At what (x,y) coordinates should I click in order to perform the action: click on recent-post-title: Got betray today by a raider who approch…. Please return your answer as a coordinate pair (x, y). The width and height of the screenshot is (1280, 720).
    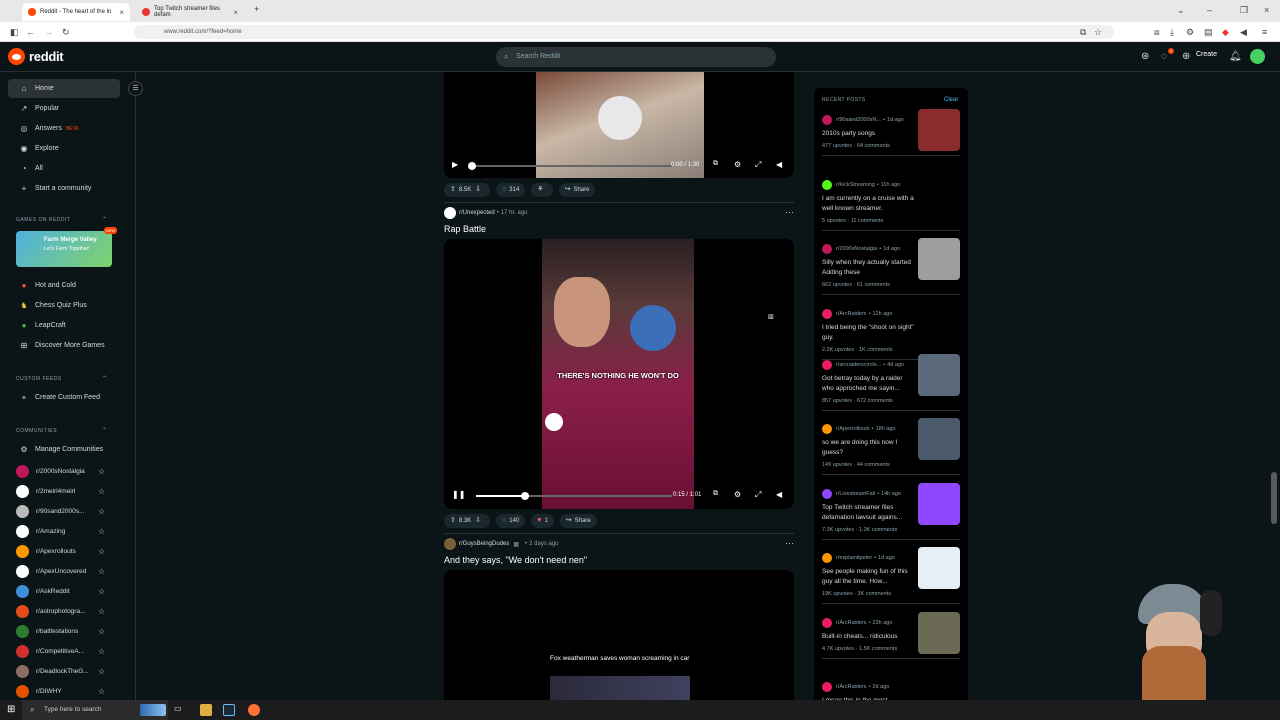
    Looking at the image, I should click on (868, 384).